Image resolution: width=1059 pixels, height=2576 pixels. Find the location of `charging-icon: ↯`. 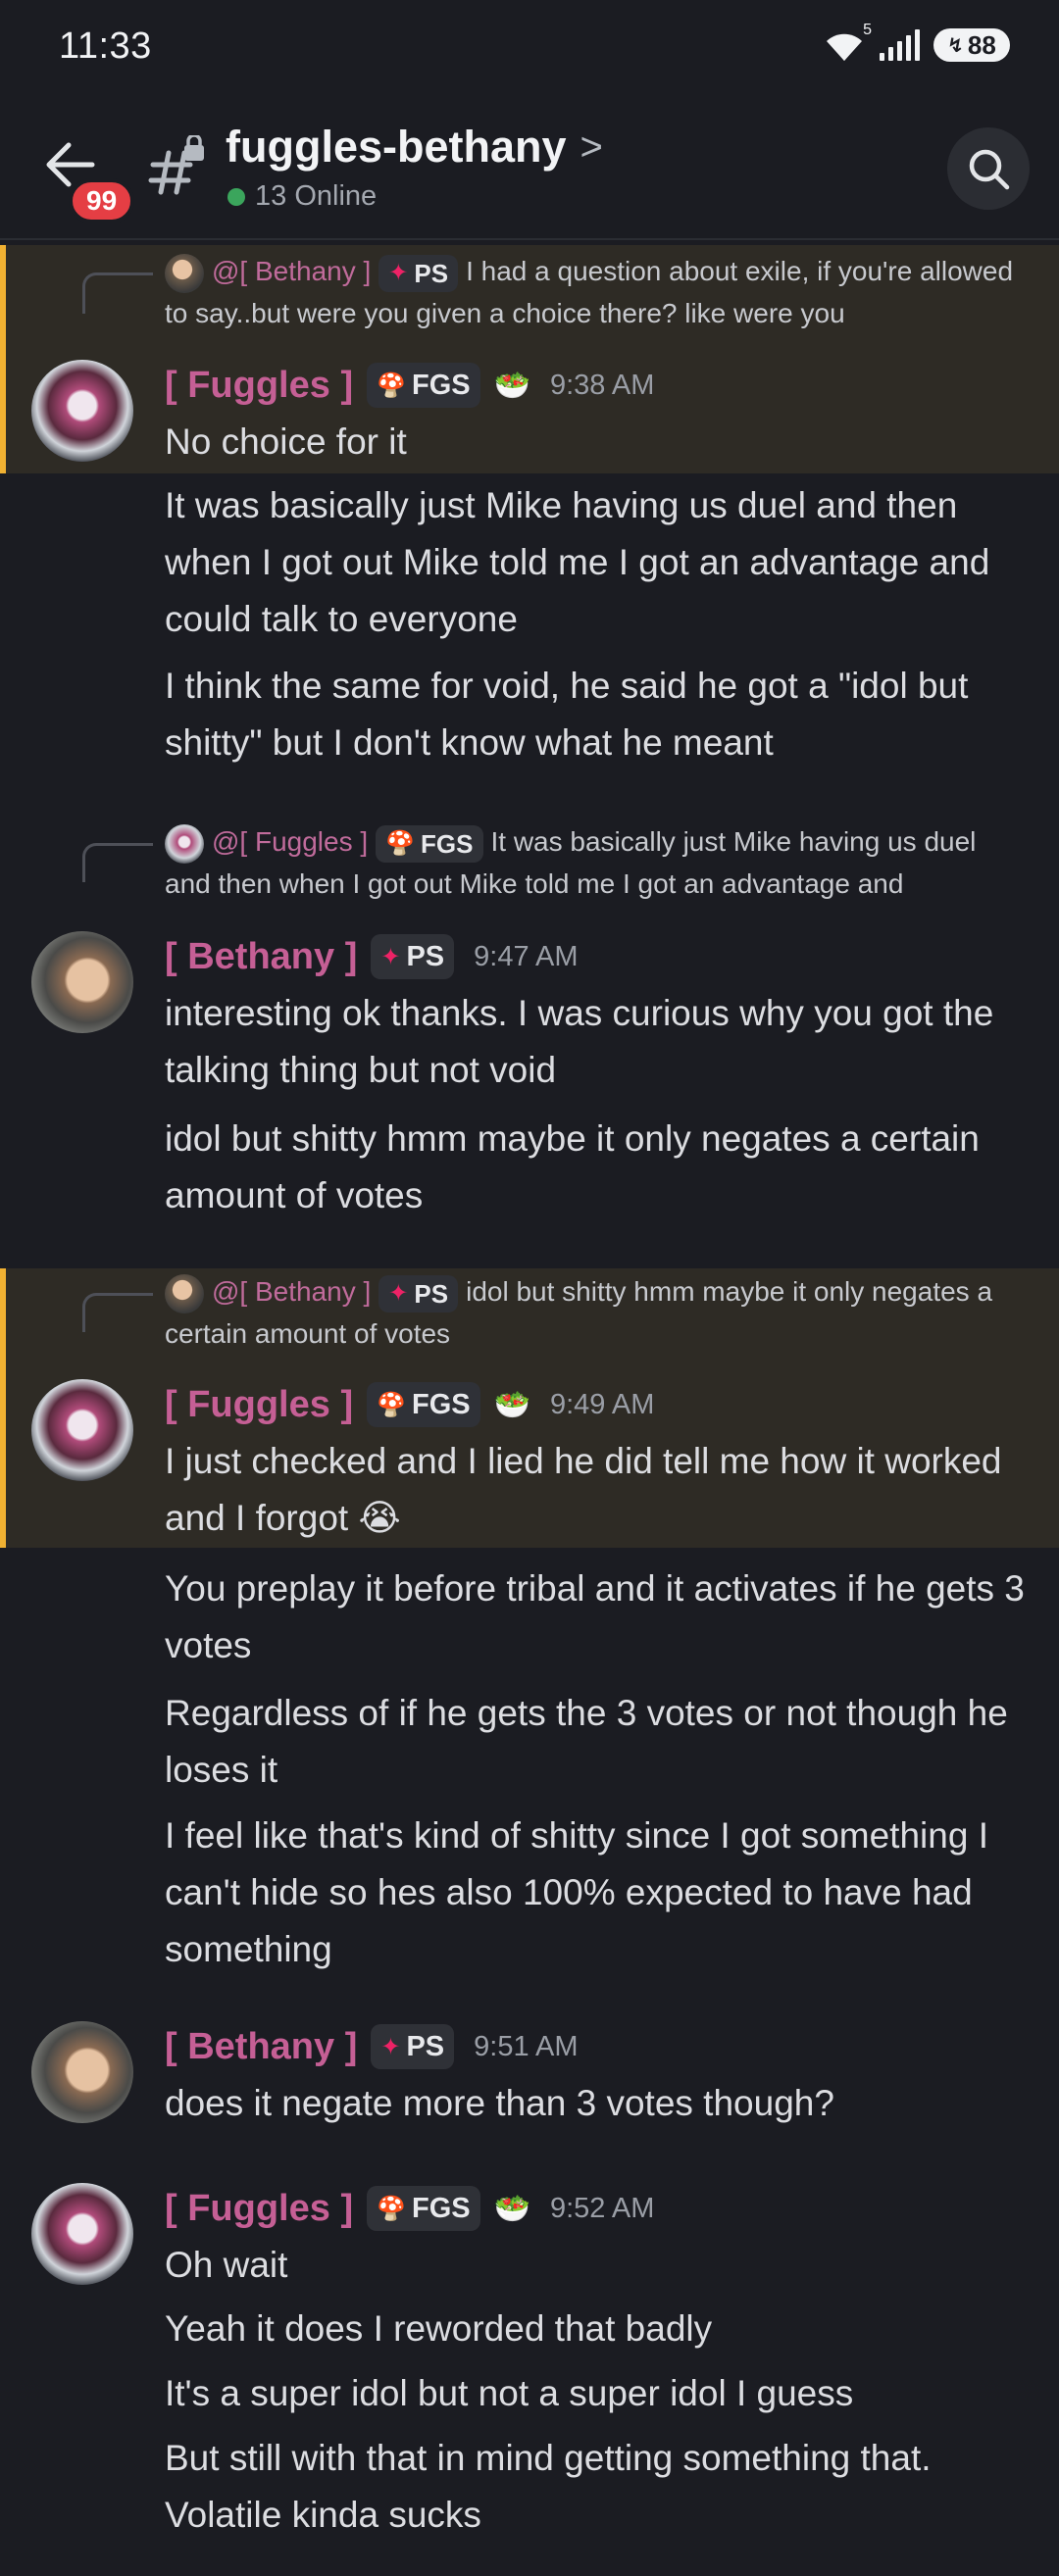

charging-icon: ↯ is located at coordinates (955, 45).